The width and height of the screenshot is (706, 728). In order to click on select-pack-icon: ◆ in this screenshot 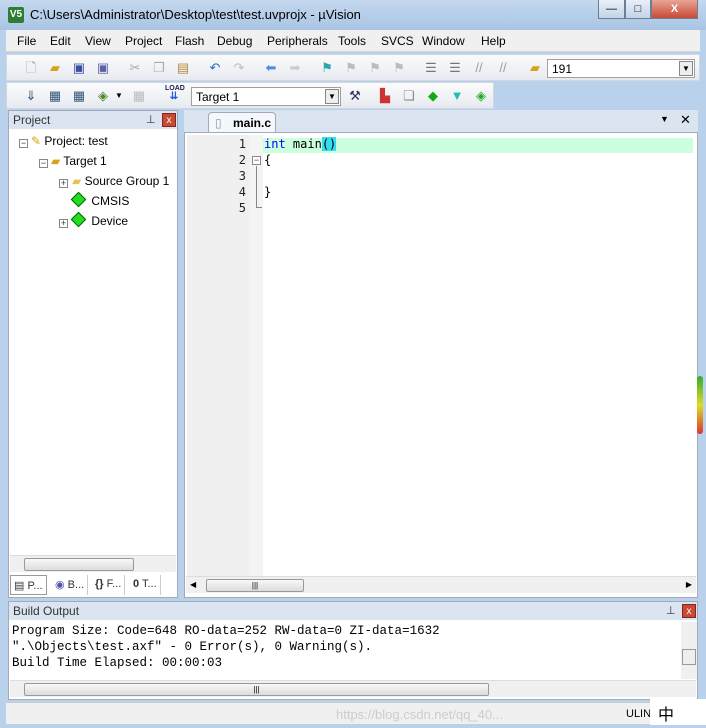, I will do `click(433, 96)`.